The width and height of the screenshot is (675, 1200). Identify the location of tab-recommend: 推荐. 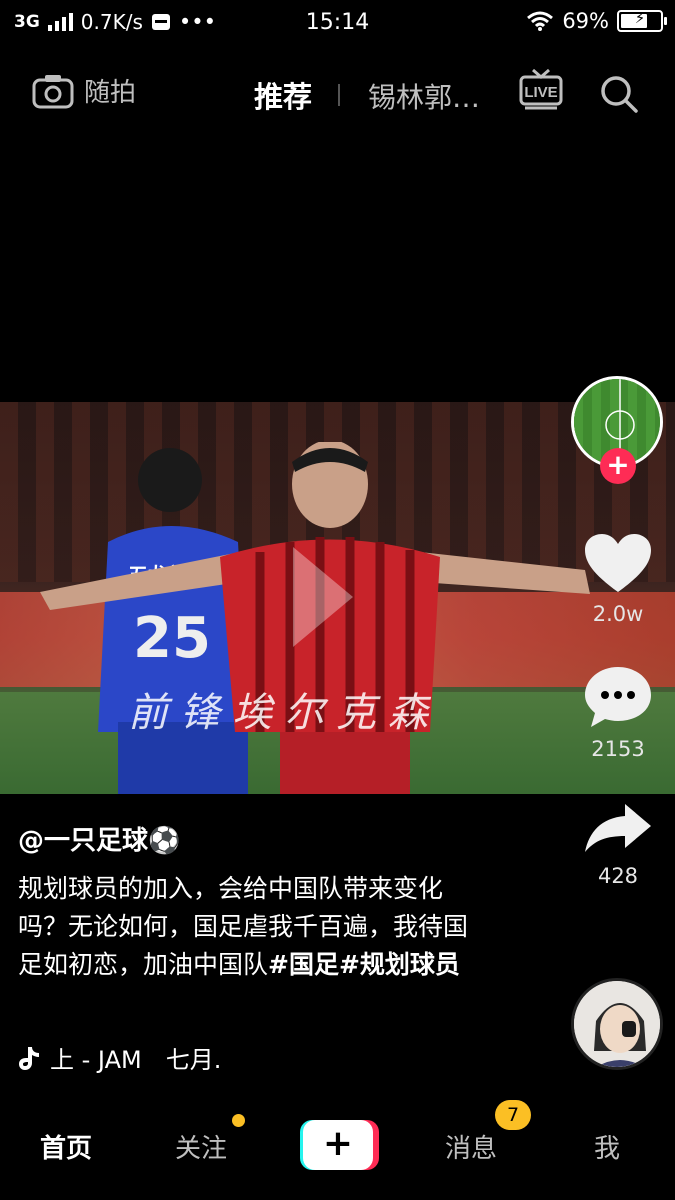
(283, 95).